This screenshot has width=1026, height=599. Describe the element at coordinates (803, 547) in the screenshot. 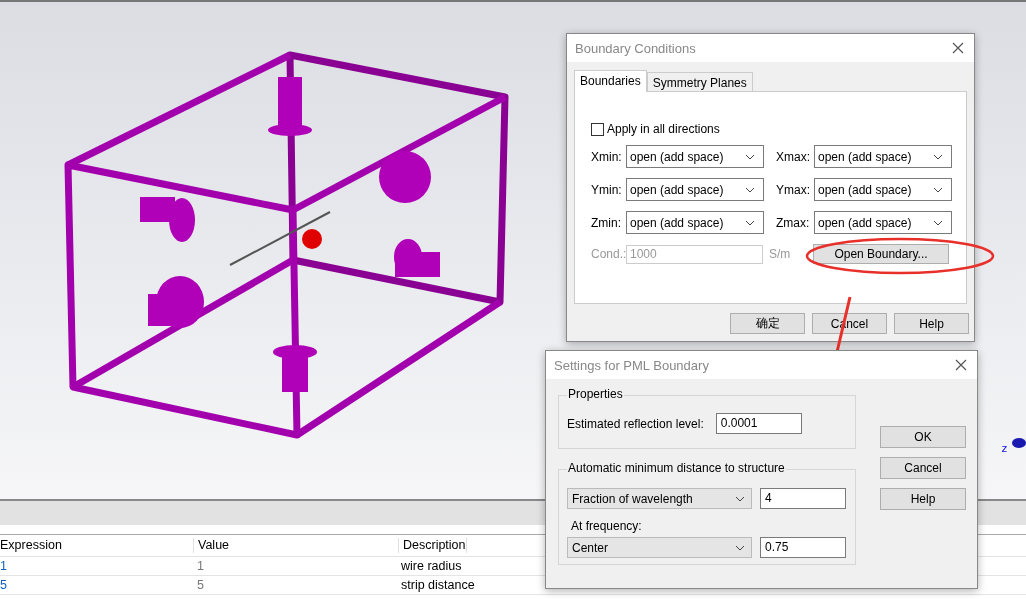

I see `input-field: 0.75` at that location.